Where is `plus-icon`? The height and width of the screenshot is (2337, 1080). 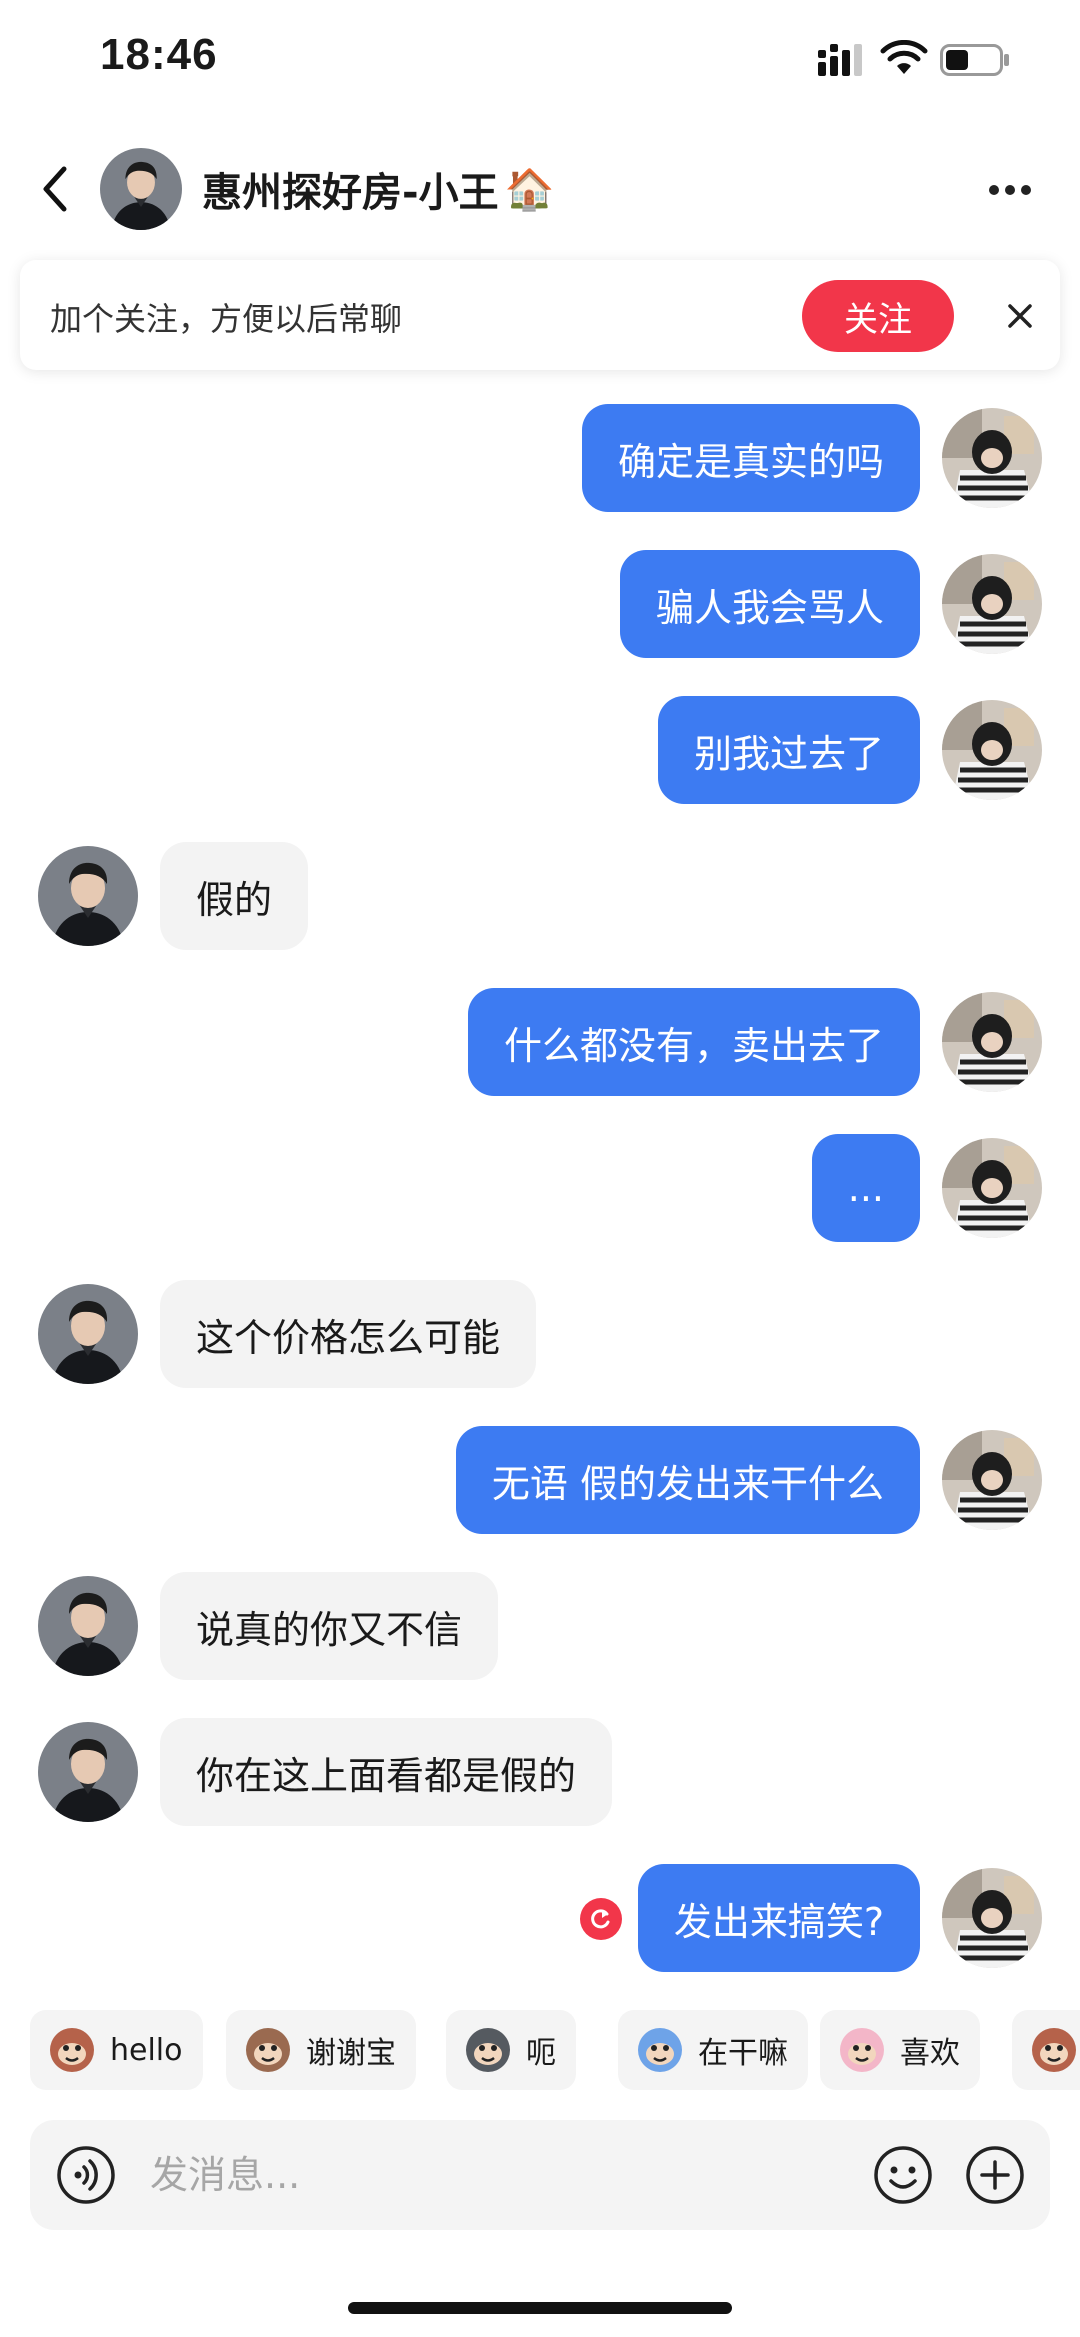 plus-icon is located at coordinates (995, 2175).